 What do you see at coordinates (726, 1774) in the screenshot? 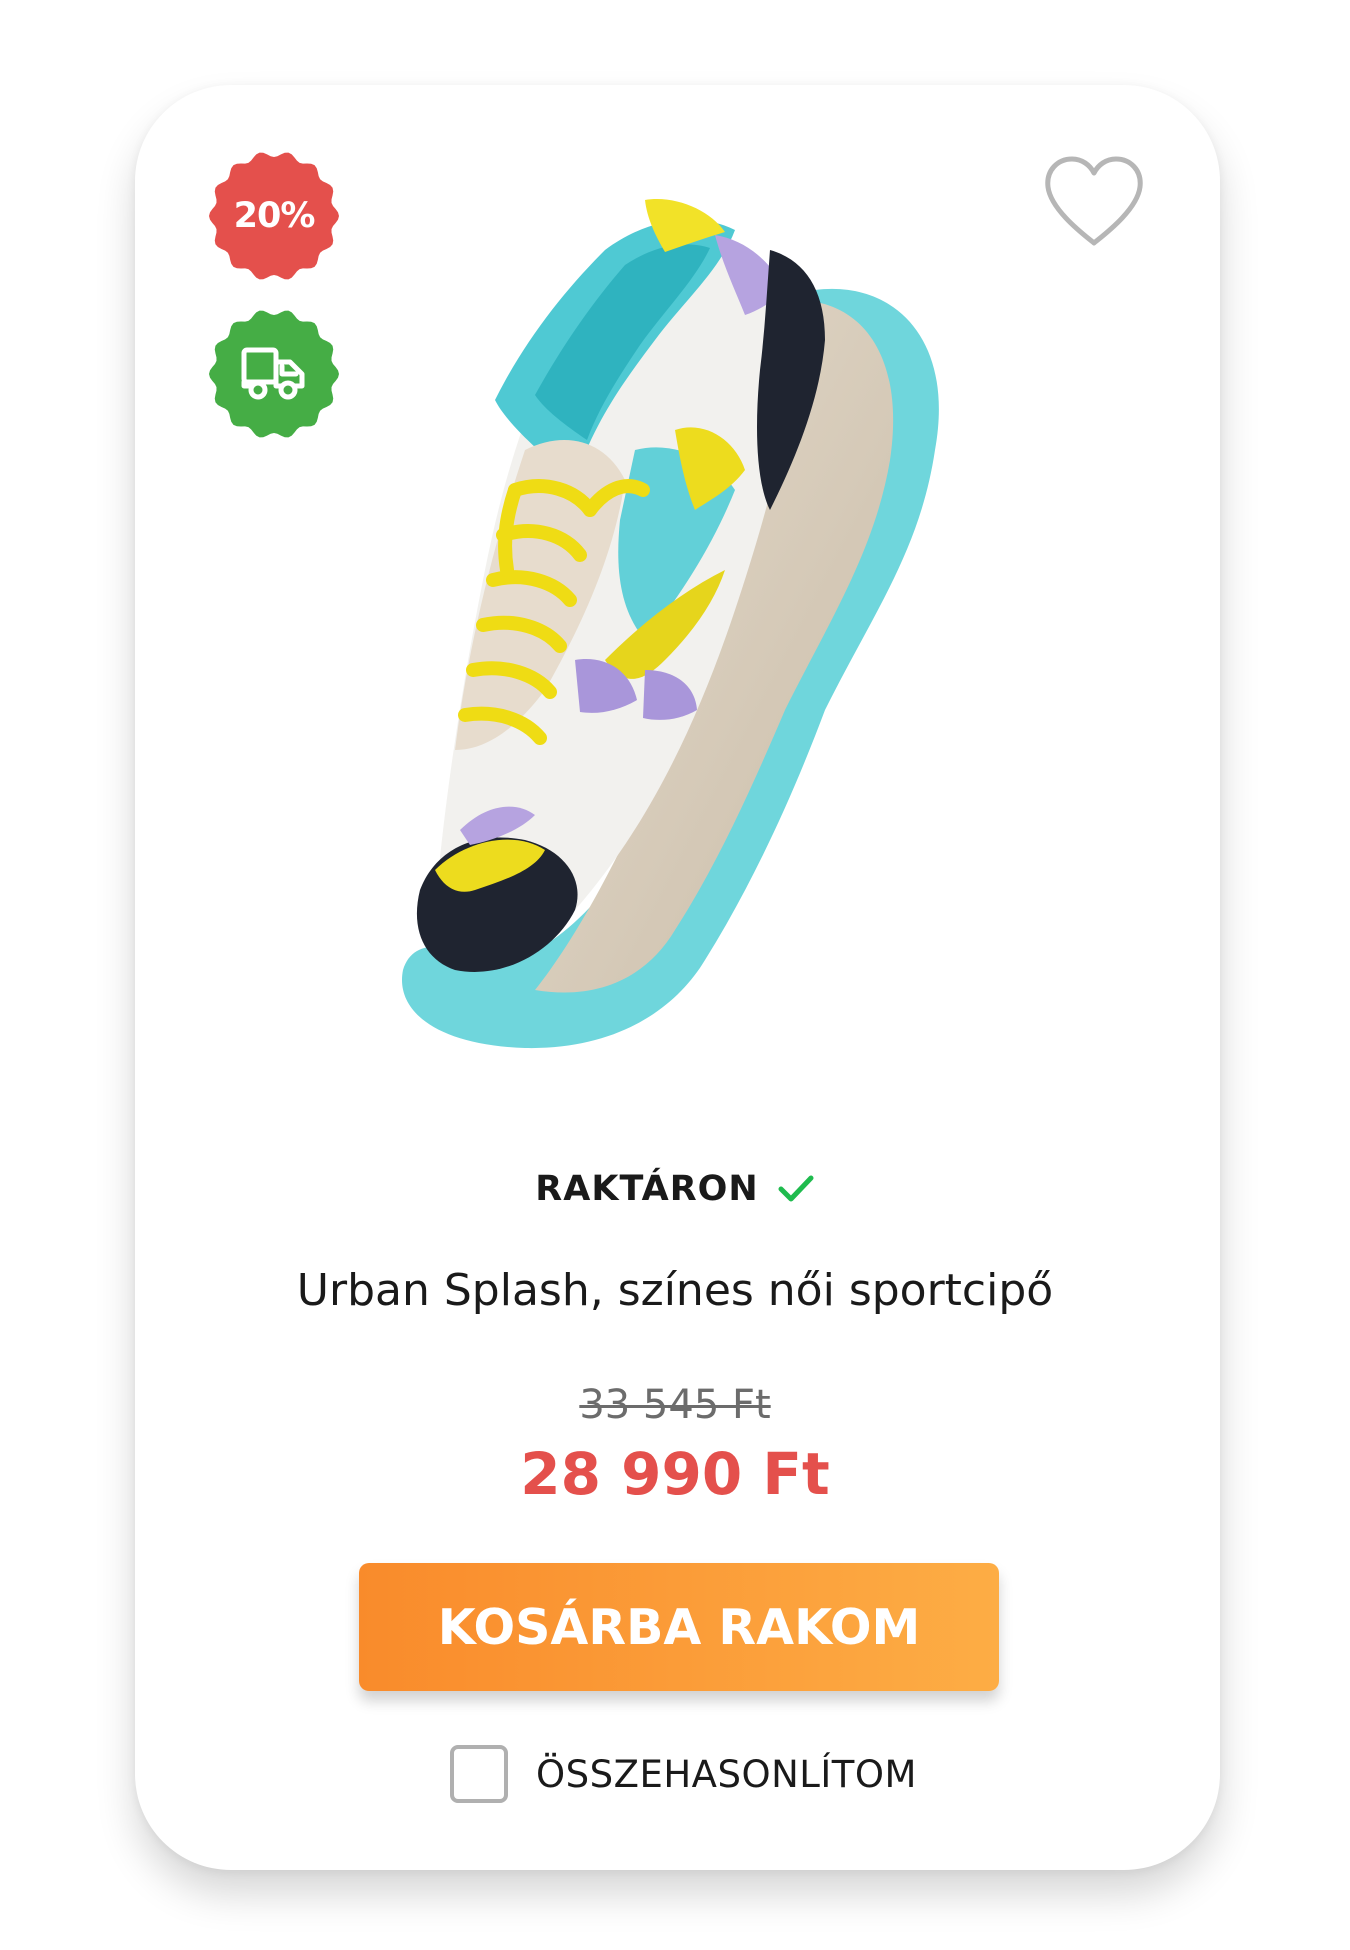
I see `compare-label: ÖSSZEHASONLÍTOM` at bounding box center [726, 1774].